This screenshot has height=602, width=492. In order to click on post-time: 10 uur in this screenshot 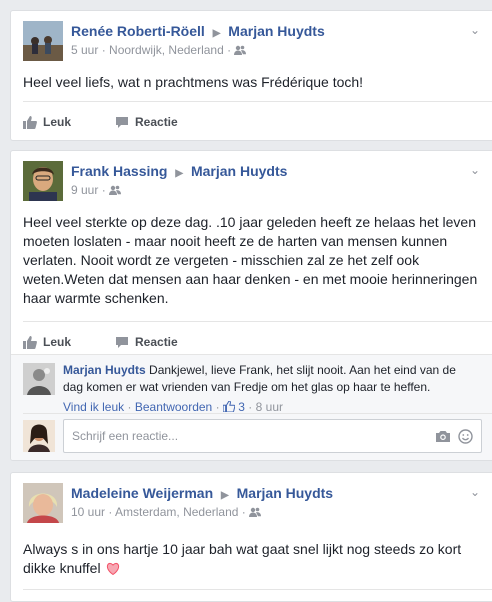, I will do `click(88, 512)`.